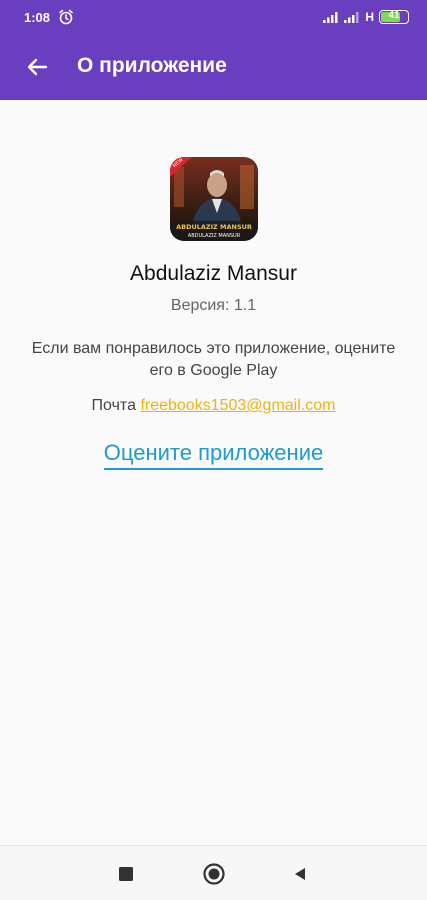 This screenshot has height=900, width=427. I want to click on back-triangle-icon, so click(300, 874).